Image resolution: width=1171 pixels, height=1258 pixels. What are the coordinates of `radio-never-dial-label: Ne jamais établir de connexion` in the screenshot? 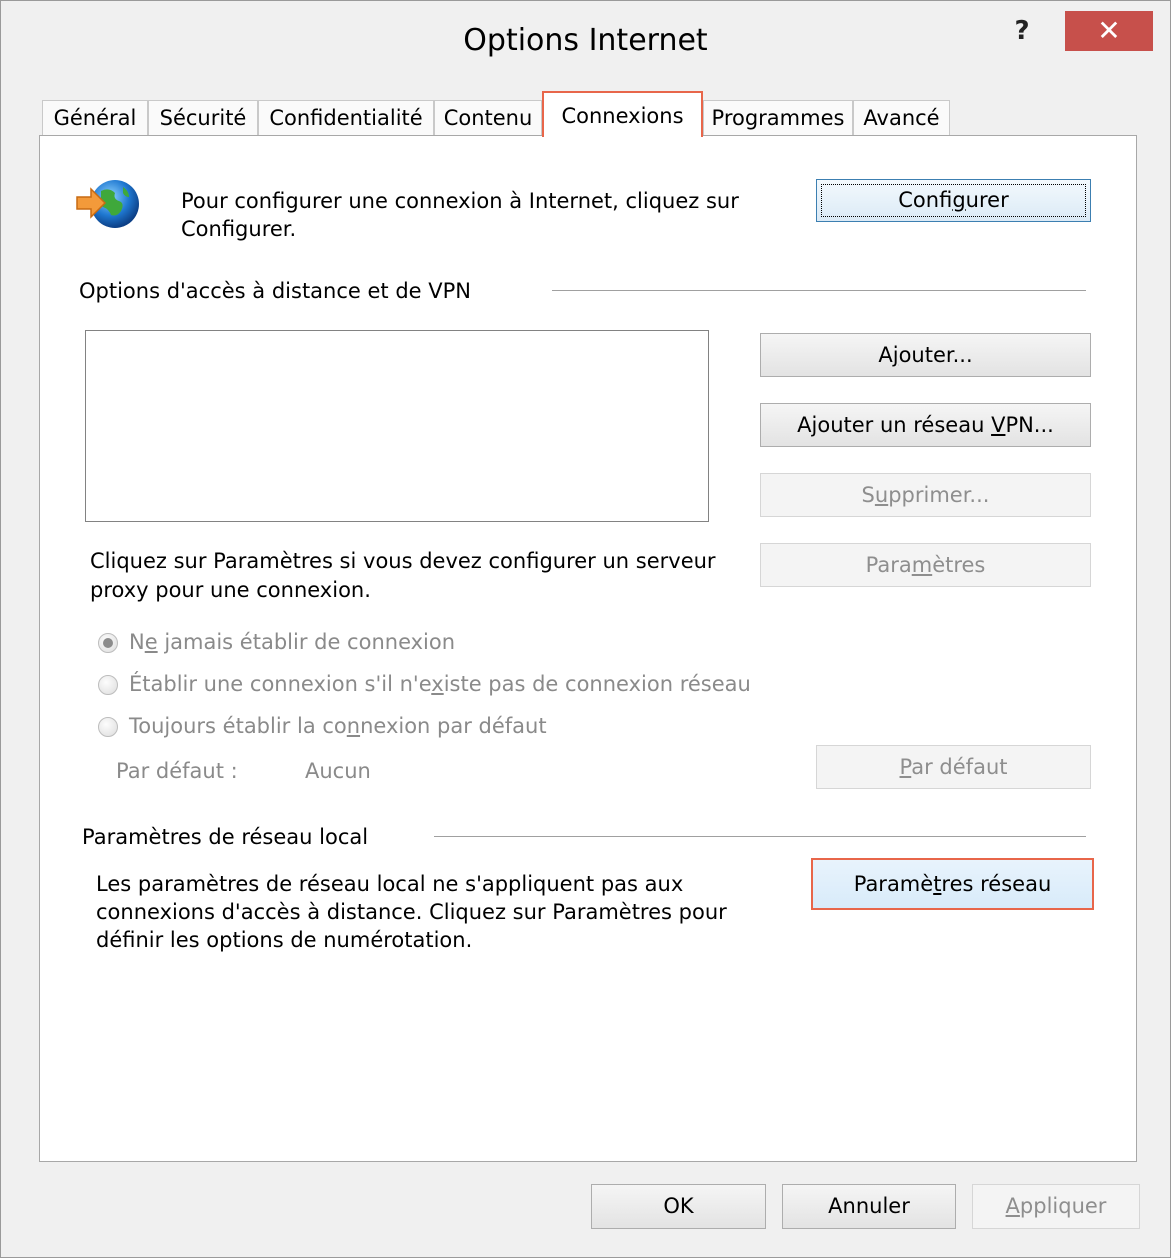 It's located at (292, 642).